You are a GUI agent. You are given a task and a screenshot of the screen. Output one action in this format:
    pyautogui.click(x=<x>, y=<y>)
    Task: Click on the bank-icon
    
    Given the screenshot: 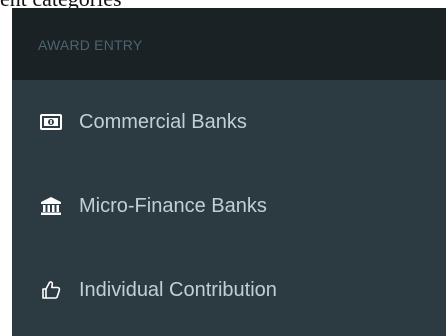 What is the action you would take?
    pyautogui.click(x=51, y=206)
    